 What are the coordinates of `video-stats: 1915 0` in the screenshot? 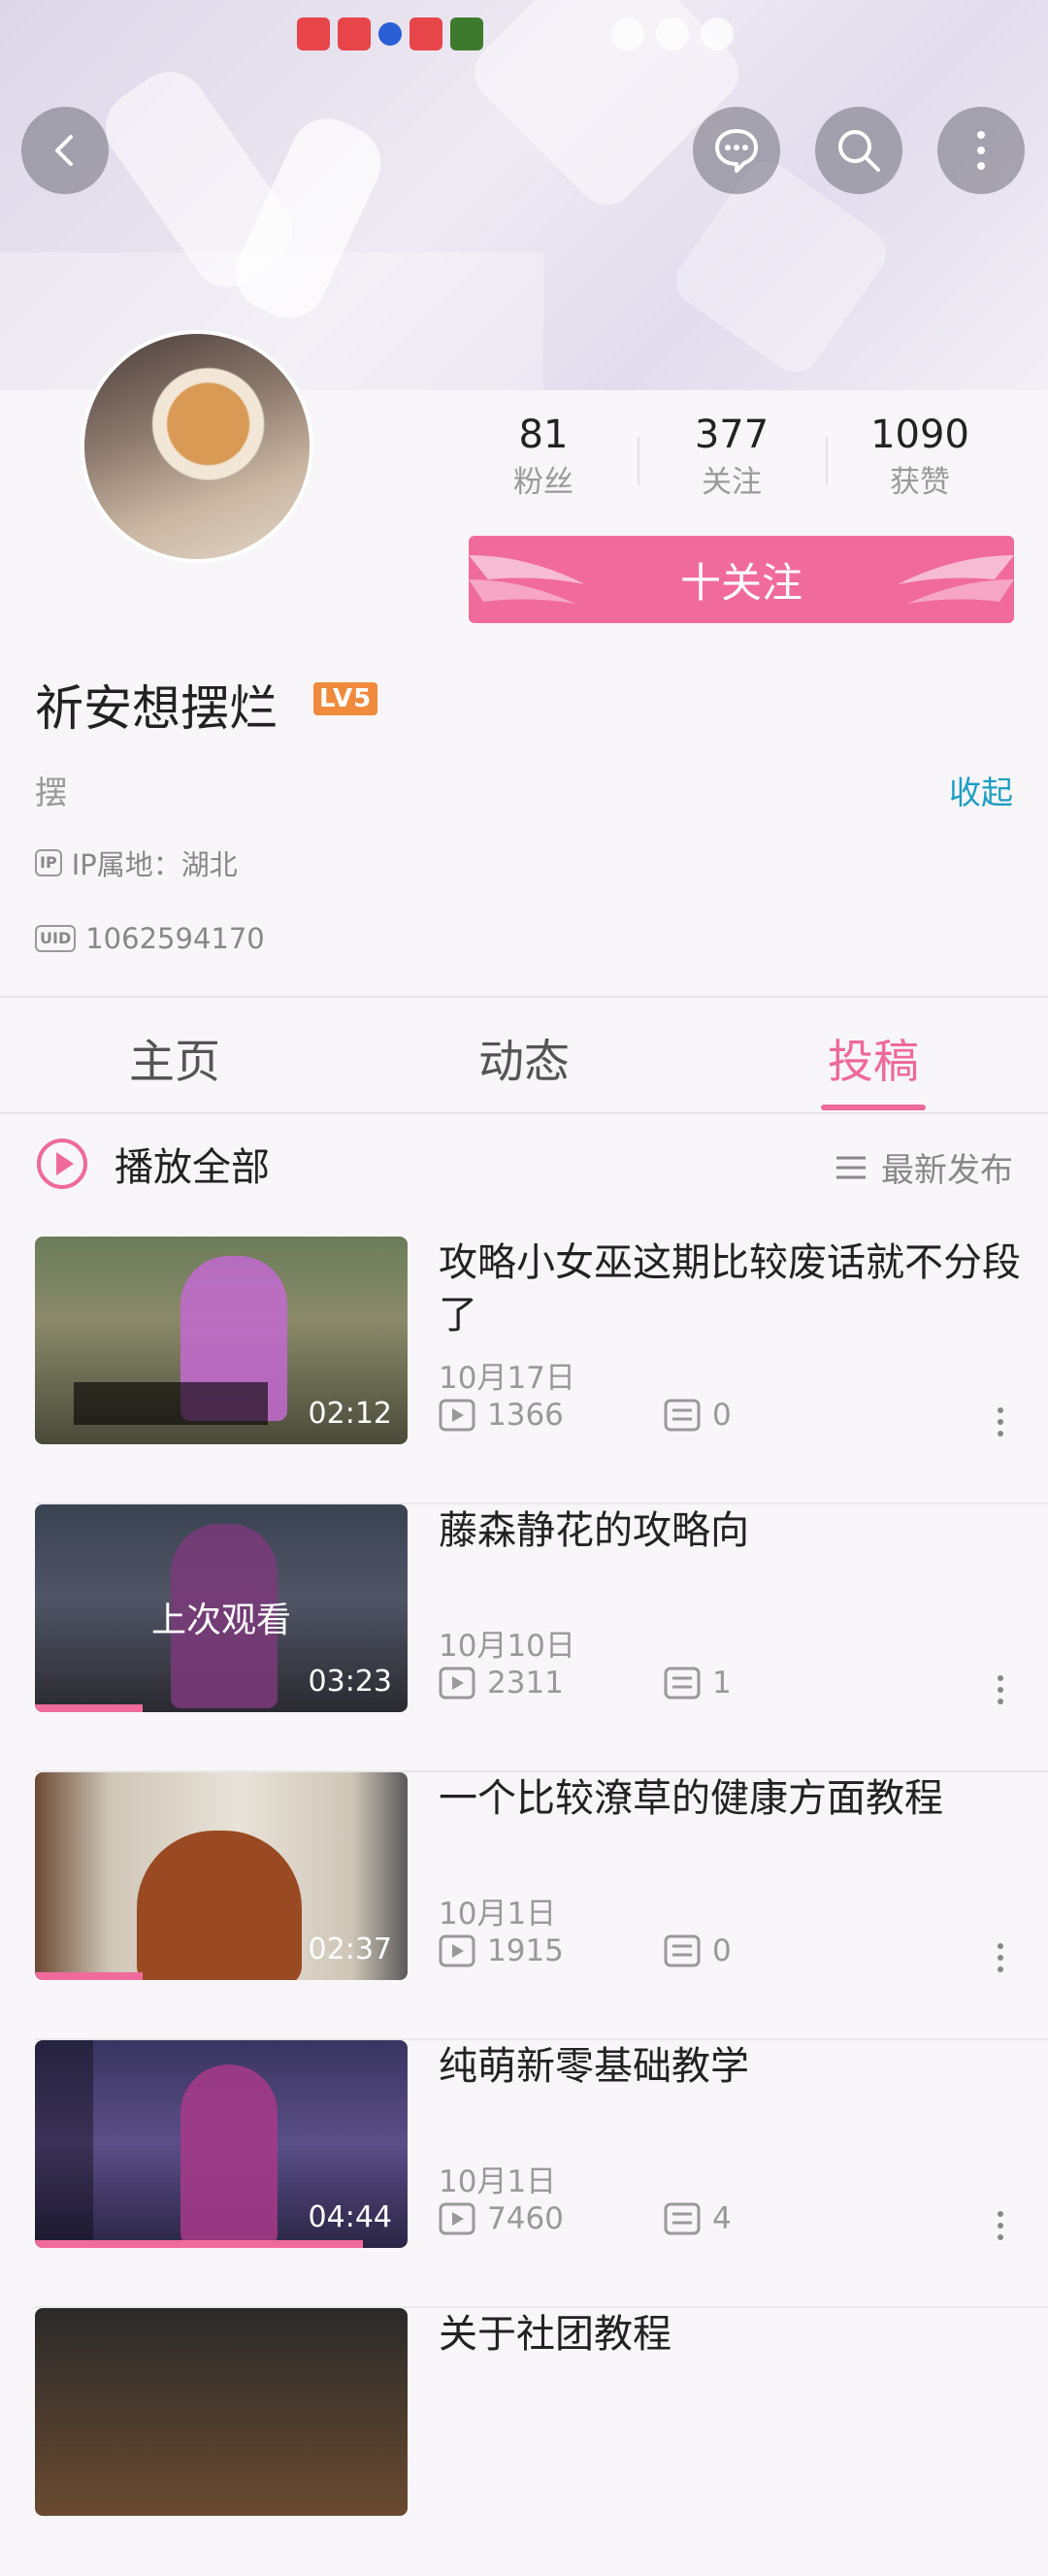 It's located at (664, 1950).